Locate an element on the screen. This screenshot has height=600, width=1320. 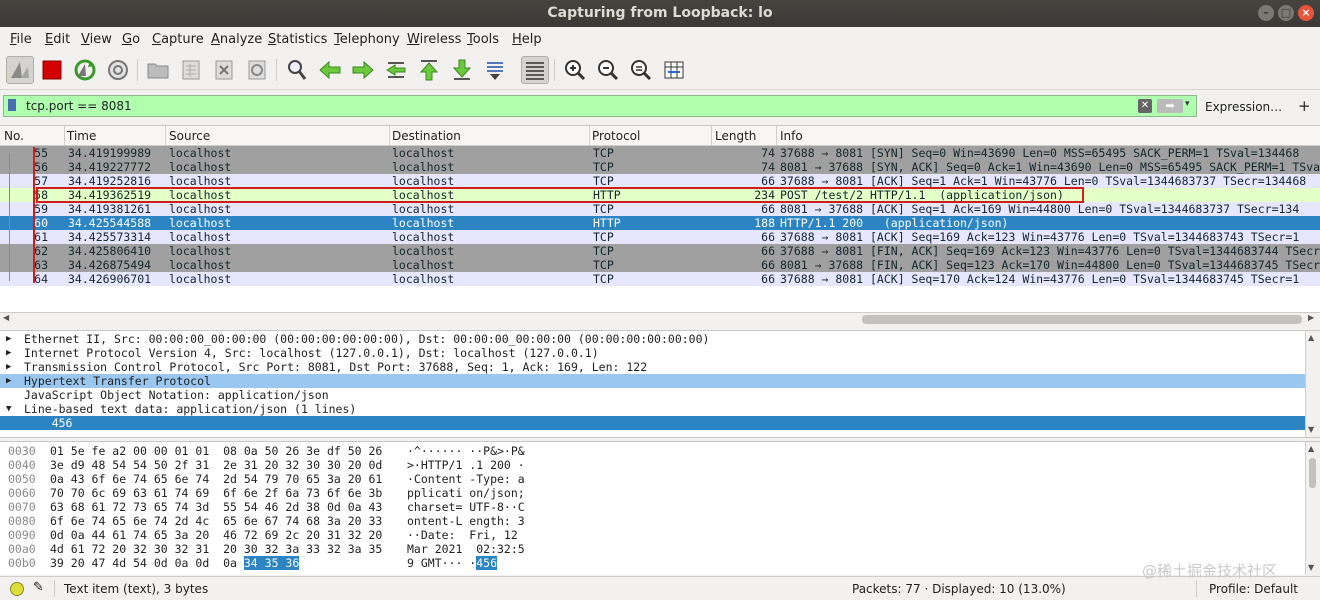
capture-options-button is located at coordinates (118, 70).